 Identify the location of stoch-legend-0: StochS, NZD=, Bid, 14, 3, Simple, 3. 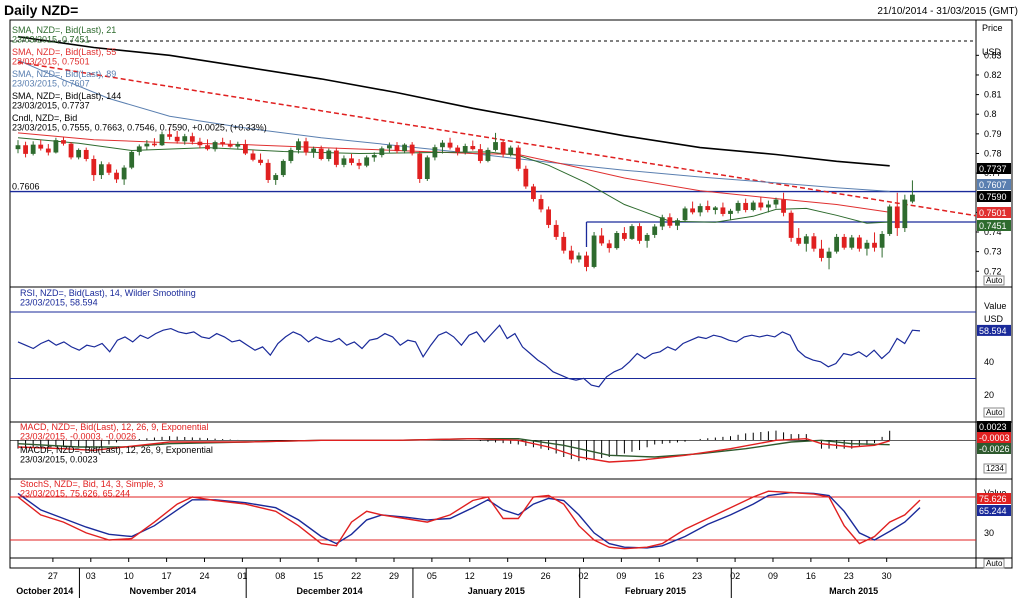
(91, 484).